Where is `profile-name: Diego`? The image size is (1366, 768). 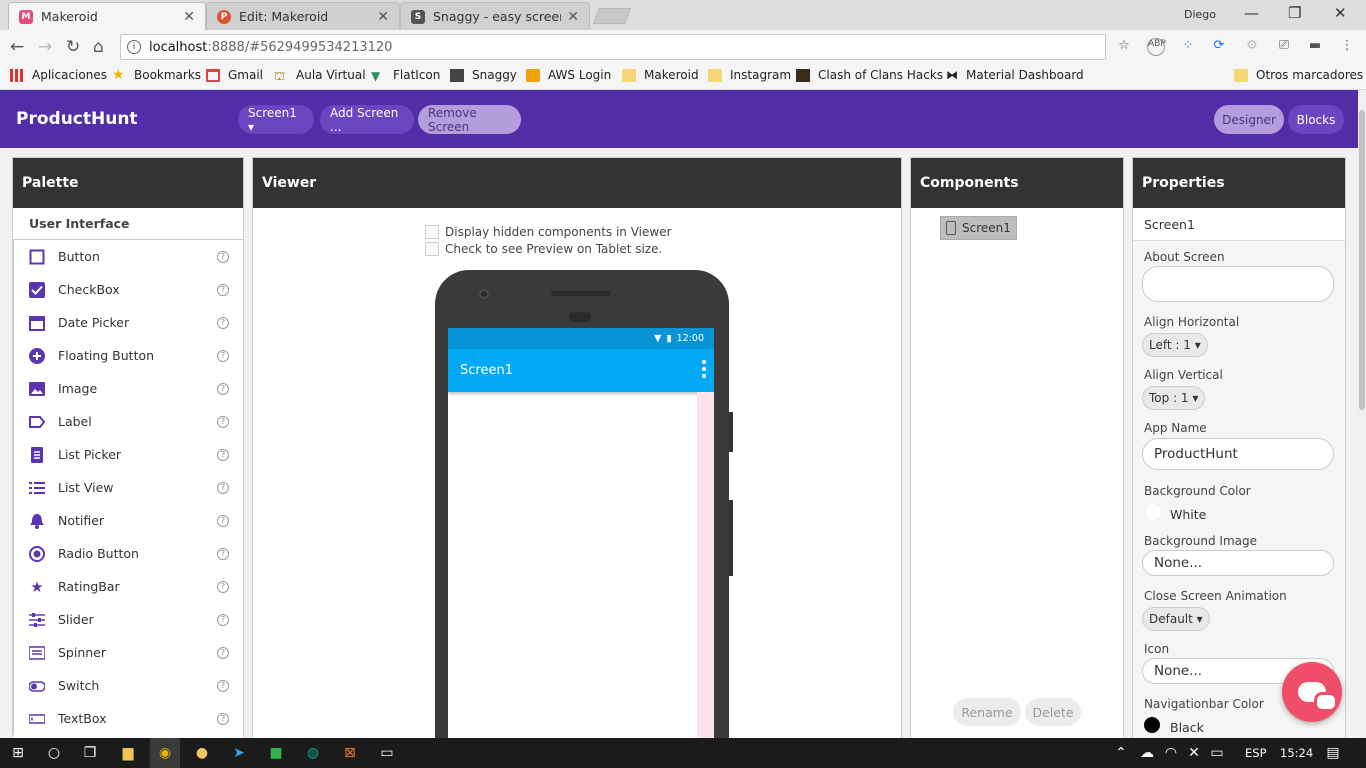 profile-name: Diego is located at coordinates (1200, 14).